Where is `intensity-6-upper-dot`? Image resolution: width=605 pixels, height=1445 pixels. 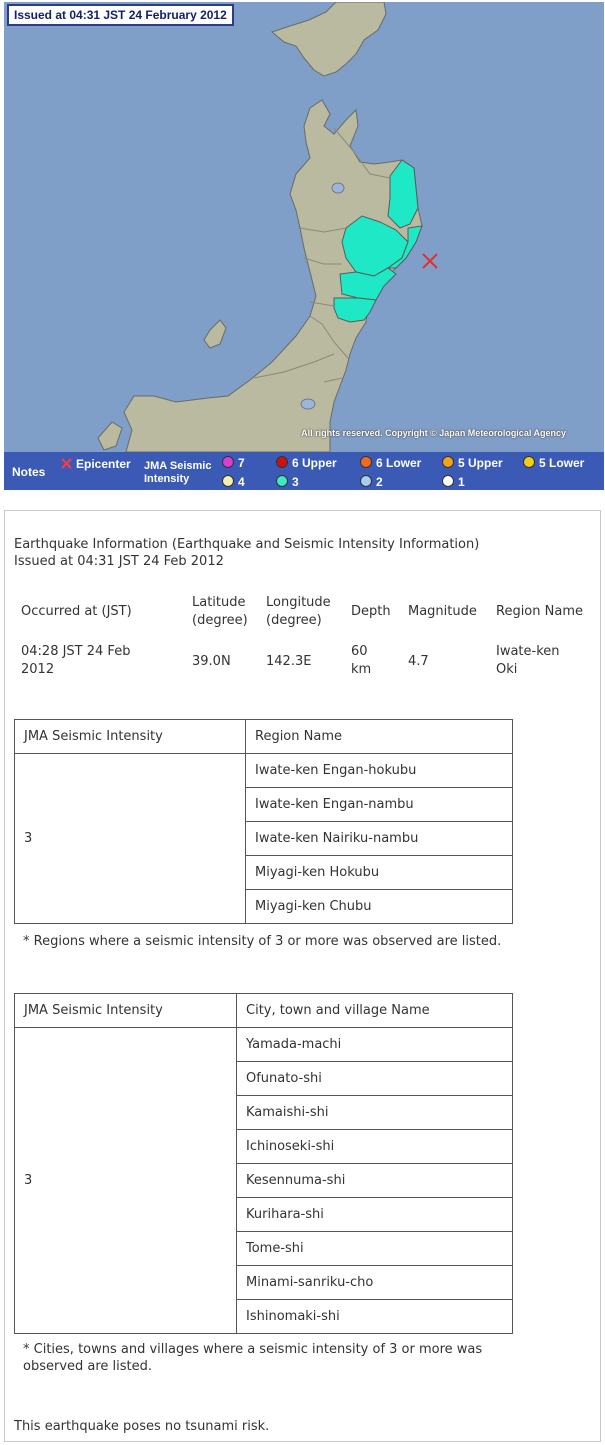 intensity-6-upper-dot is located at coordinates (282, 462).